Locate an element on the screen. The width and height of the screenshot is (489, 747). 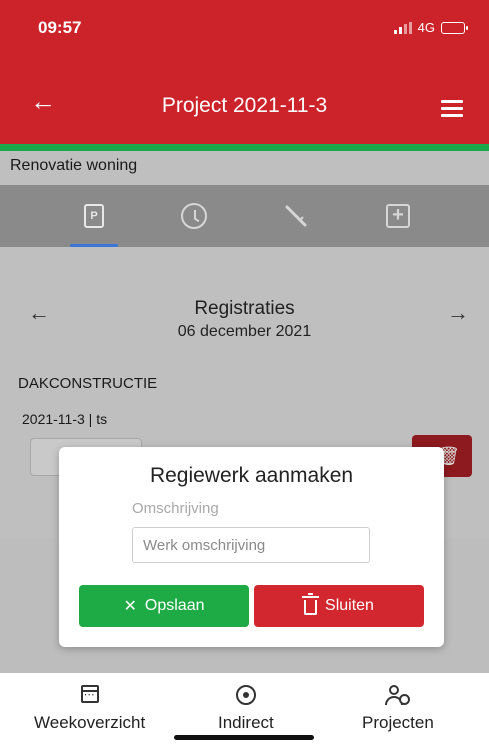
page-title: Project 2021-11-3 is located at coordinates (244, 105).